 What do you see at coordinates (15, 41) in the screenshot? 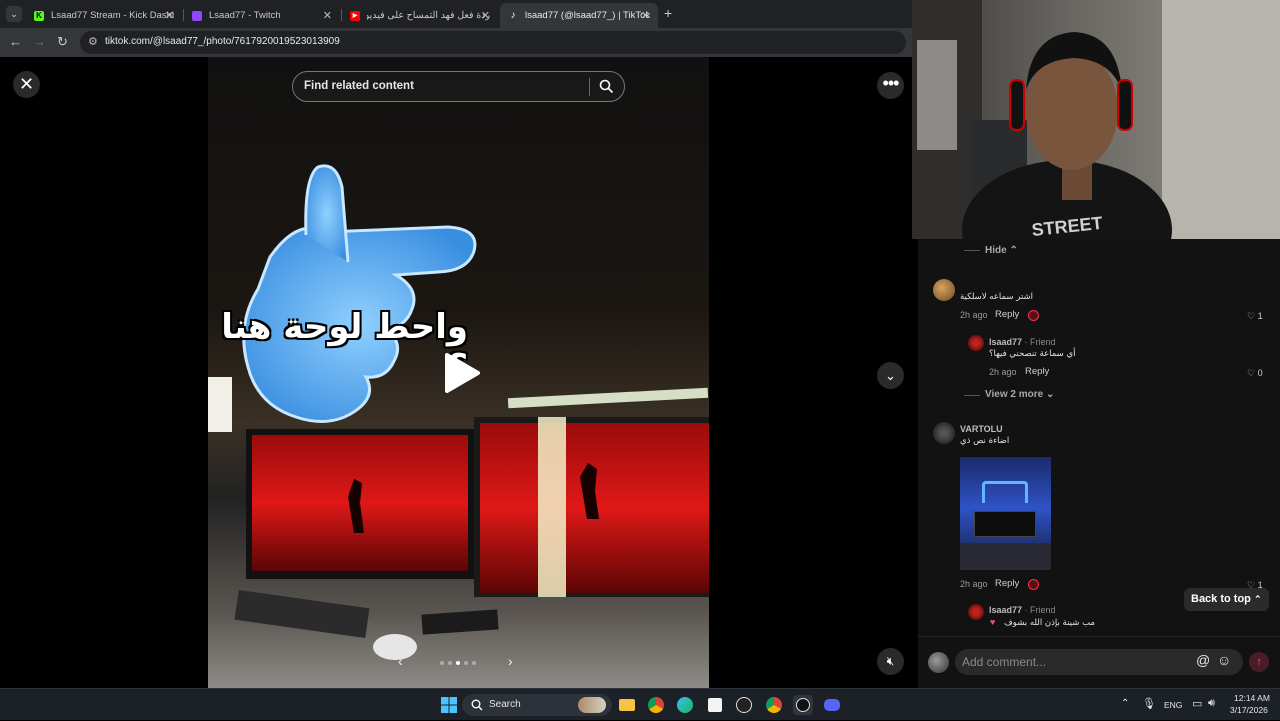
I see `back-arrow-icon: ←` at bounding box center [15, 41].